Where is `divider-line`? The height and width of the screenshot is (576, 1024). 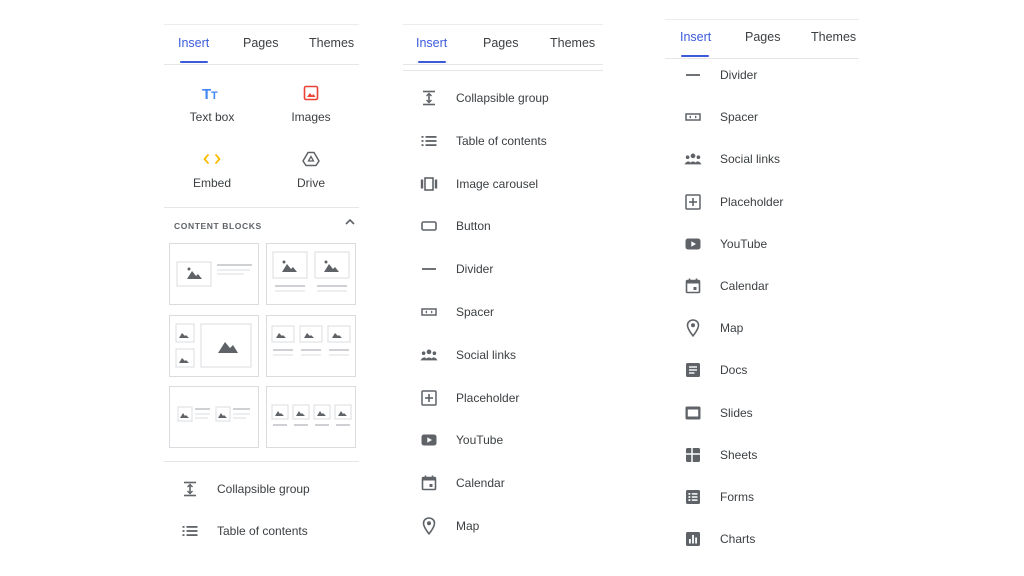 divider-line is located at coordinates (261, 207).